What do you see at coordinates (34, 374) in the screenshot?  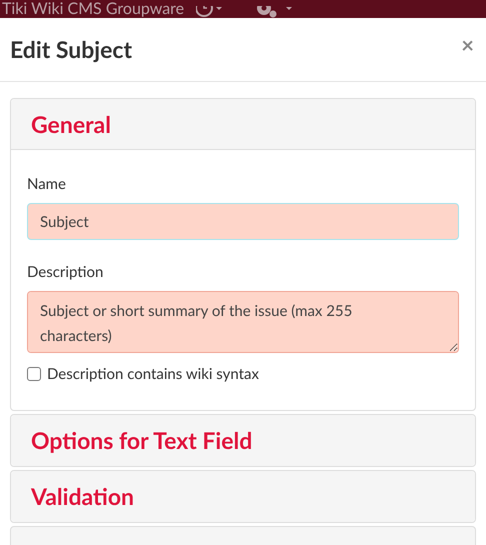 I see `checkbox` at bounding box center [34, 374].